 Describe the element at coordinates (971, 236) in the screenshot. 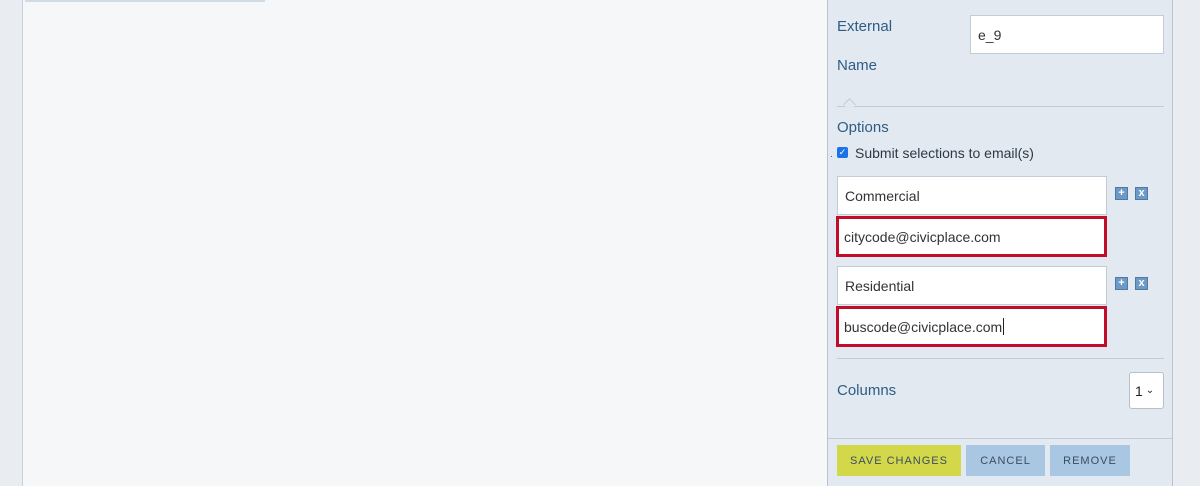

I see `option-email-input-commercial: citycode@civicplace.com` at that location.